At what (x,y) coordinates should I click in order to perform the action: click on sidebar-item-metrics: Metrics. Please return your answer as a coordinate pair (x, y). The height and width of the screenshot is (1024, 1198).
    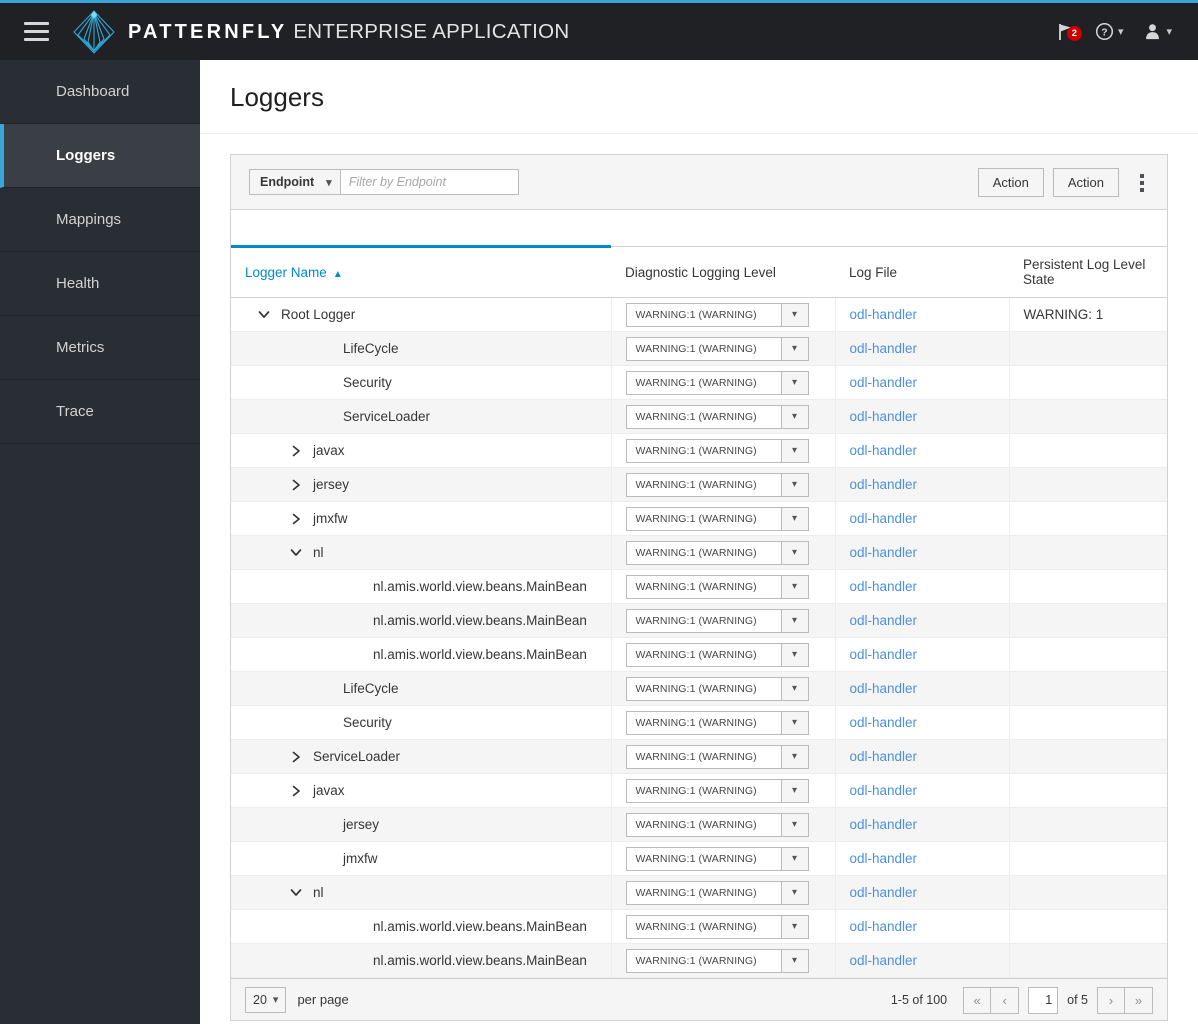
    Looking at the image, I should click on (100, 348).